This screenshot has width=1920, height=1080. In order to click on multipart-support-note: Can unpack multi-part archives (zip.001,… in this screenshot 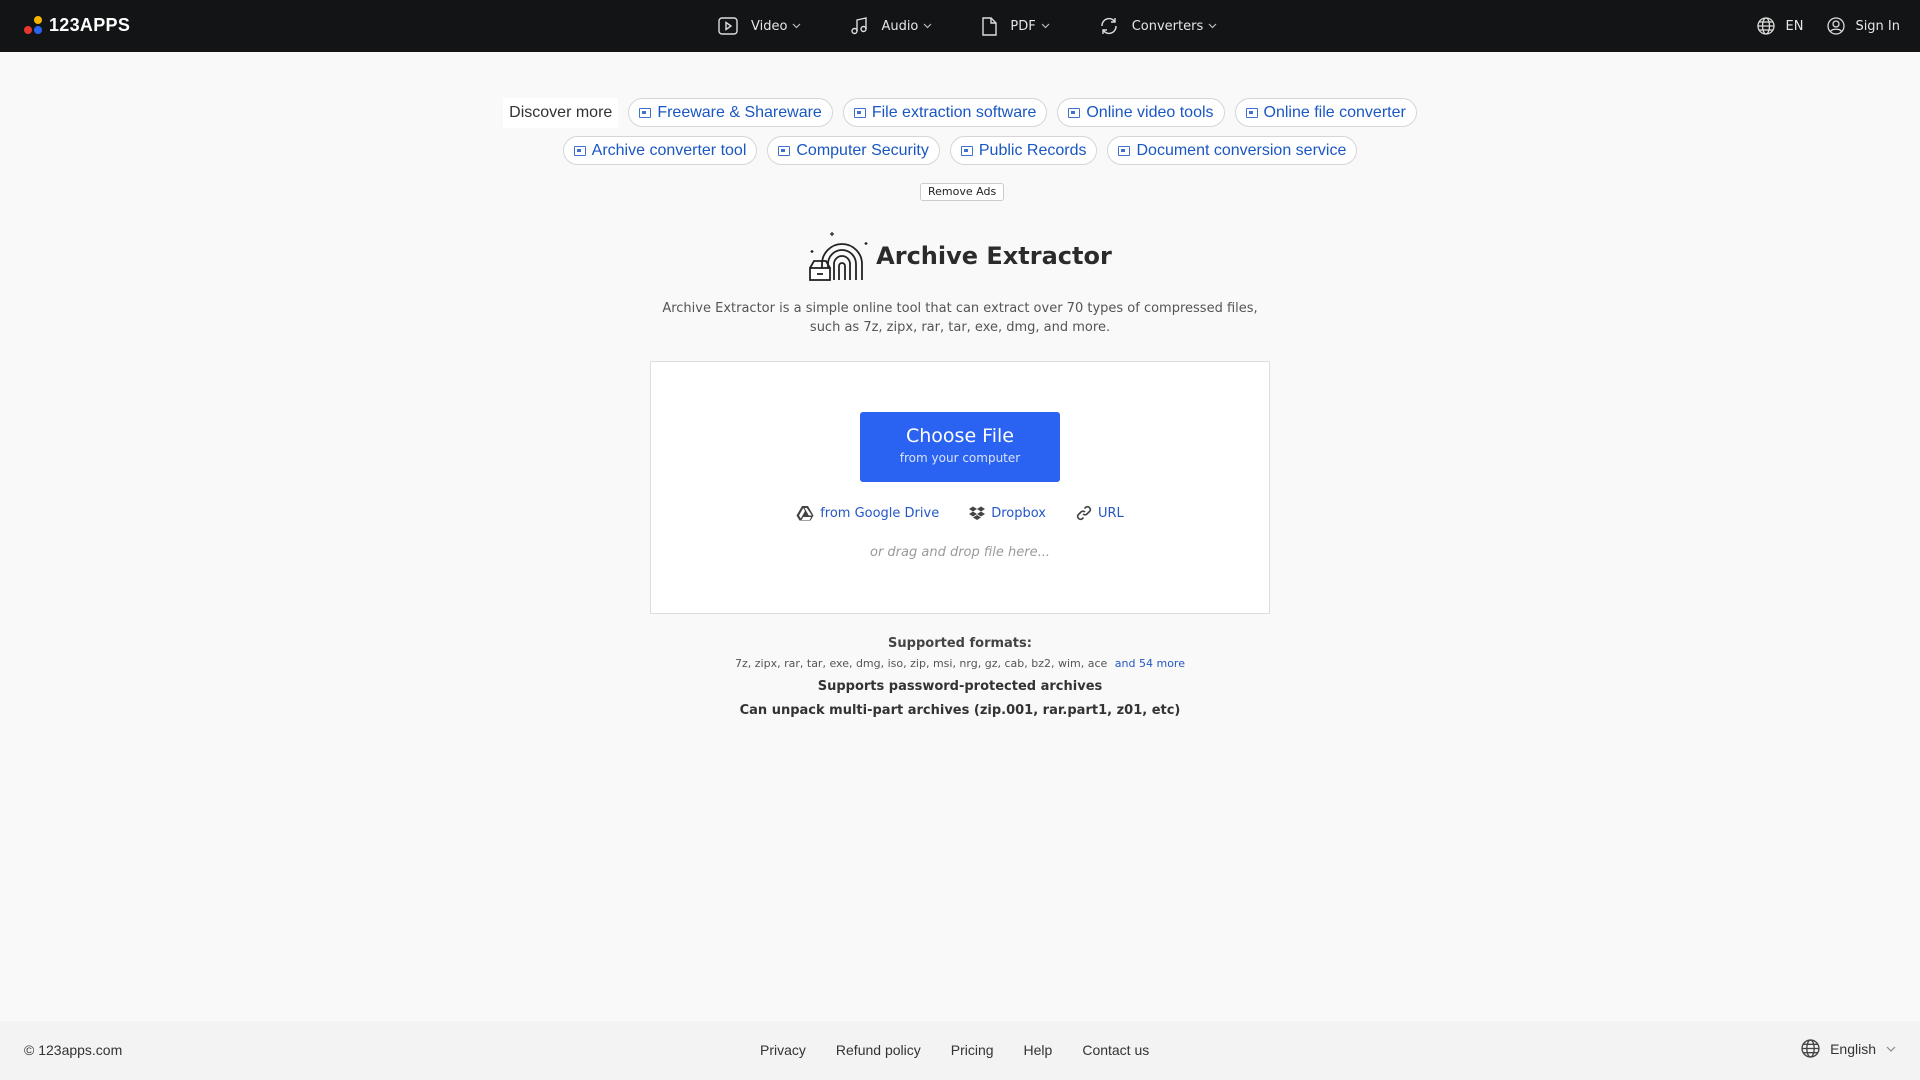, I will do `click(960, 710)`.